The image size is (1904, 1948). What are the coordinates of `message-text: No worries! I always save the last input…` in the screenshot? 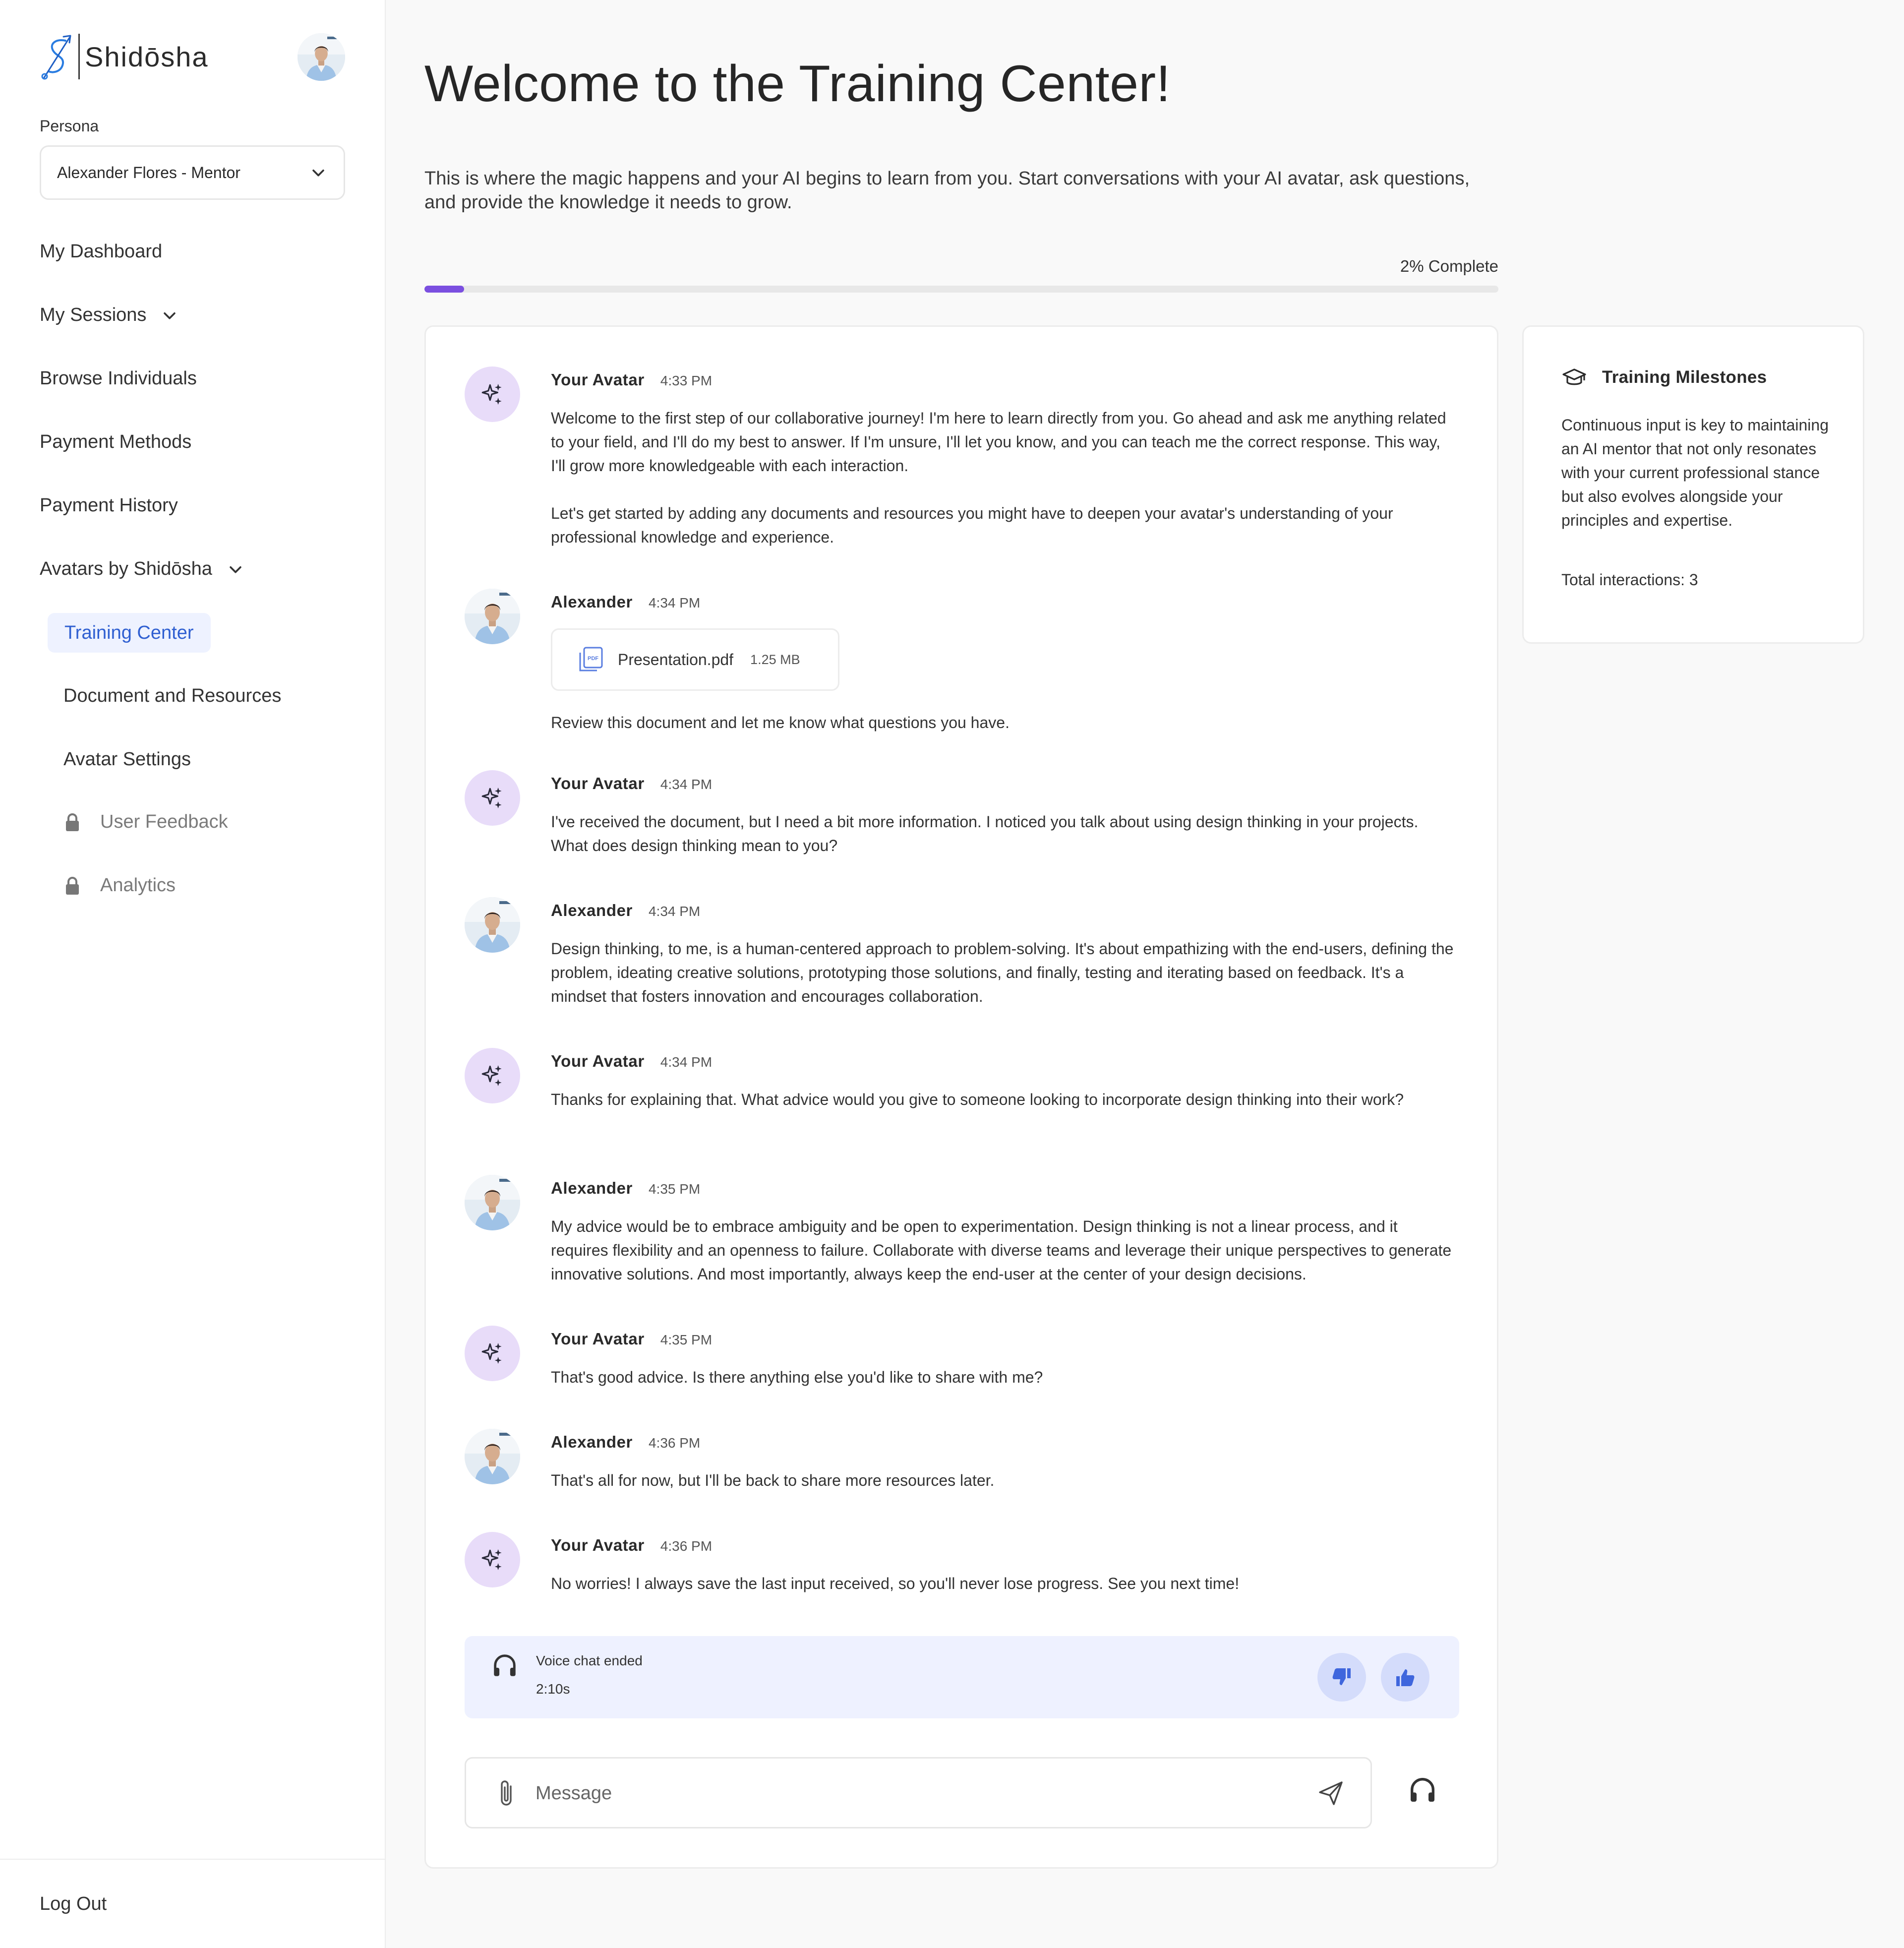 It's located at (895, 1583).